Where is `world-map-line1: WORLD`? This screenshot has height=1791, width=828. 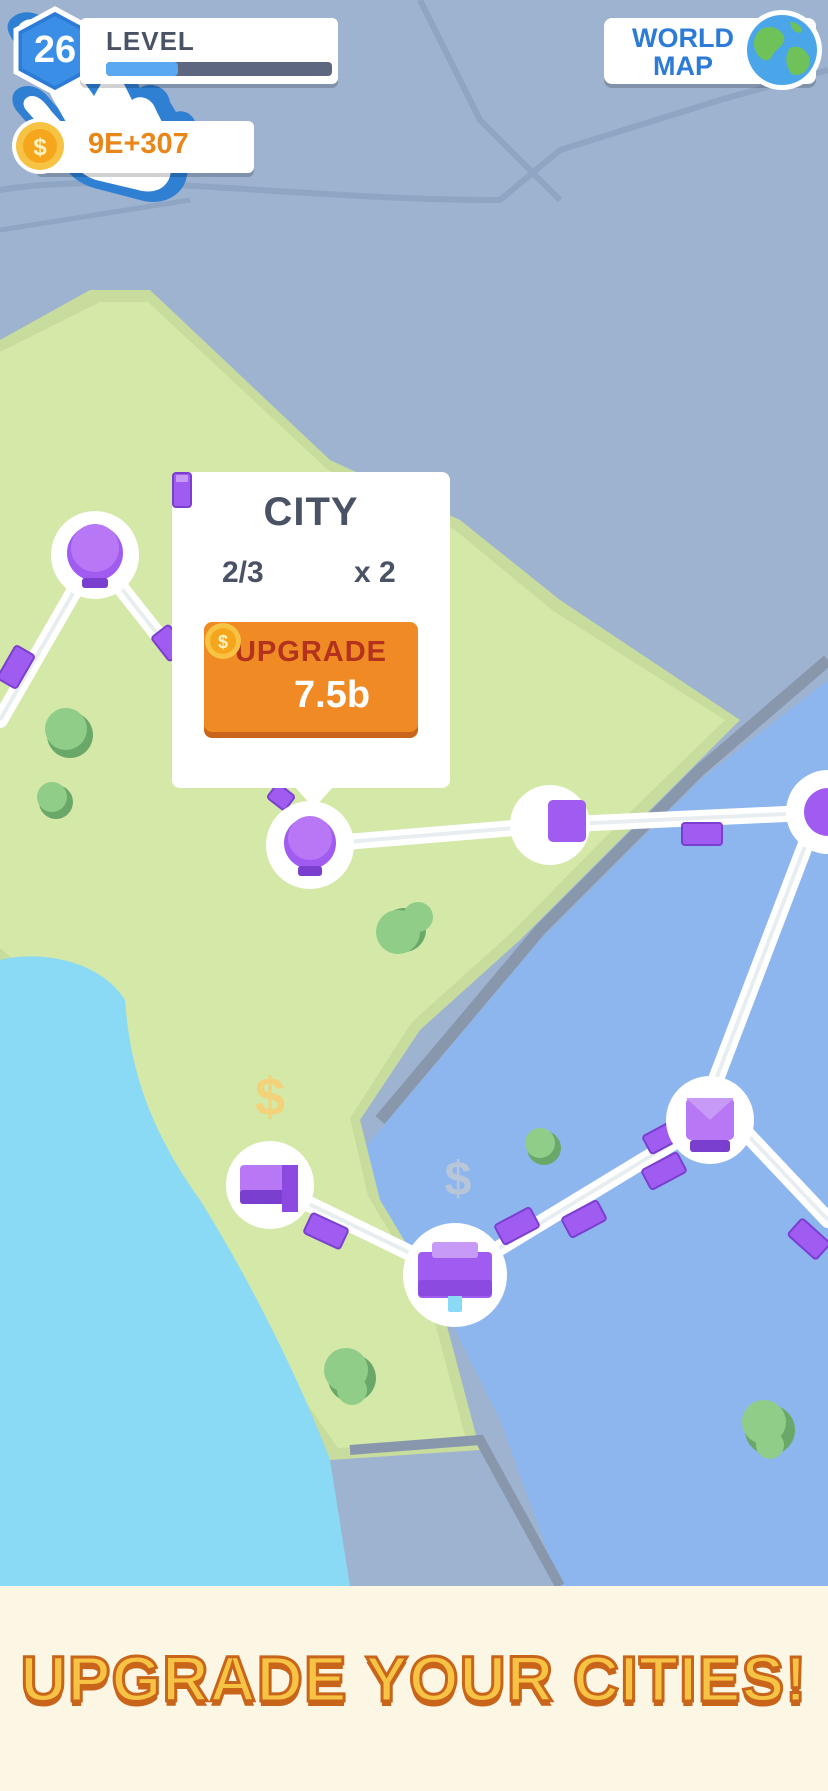
world-map-line1: WORLD is located at coordinates (683, 38).